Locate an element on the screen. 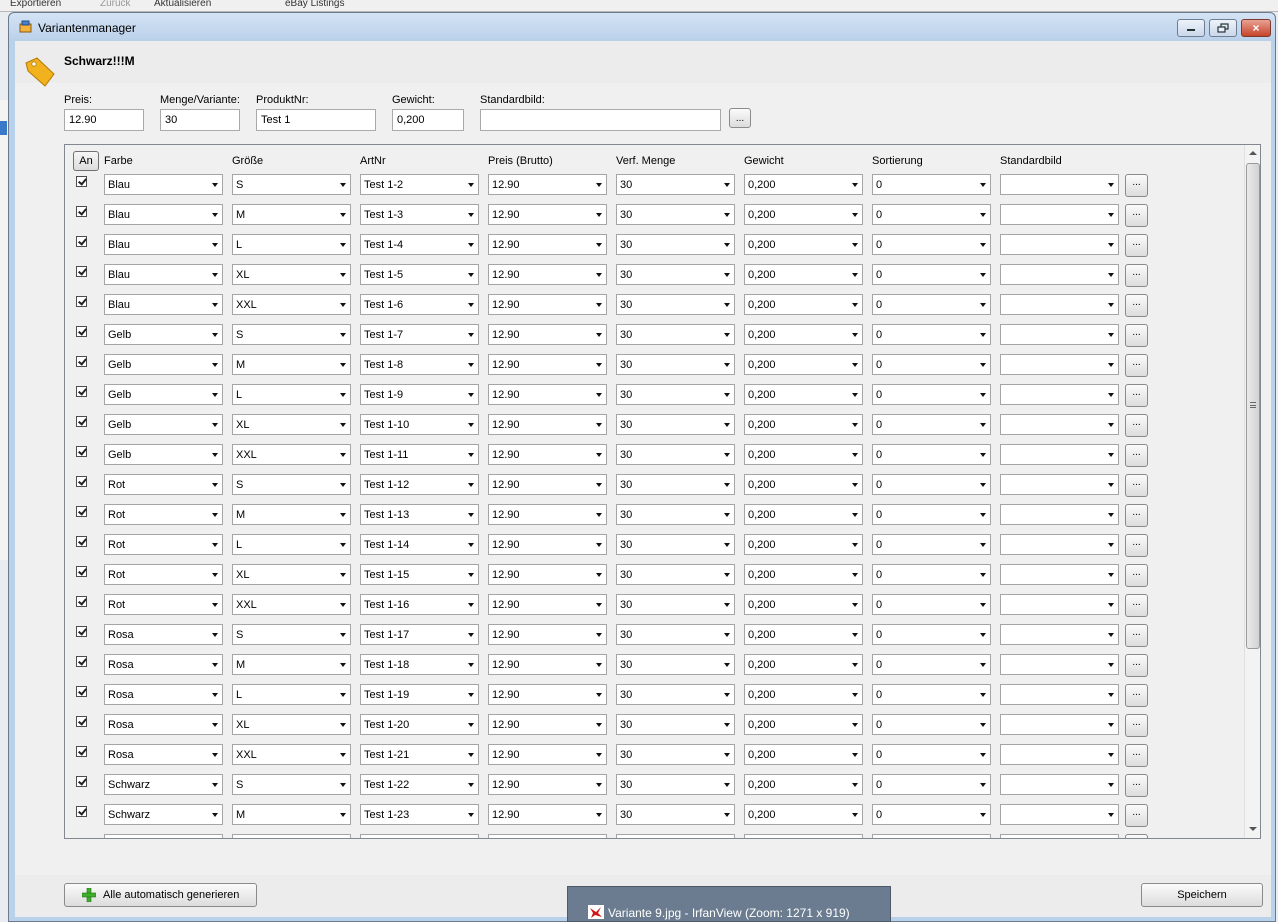  background-tab-back: Zurück is located at coordinates (120, 5).